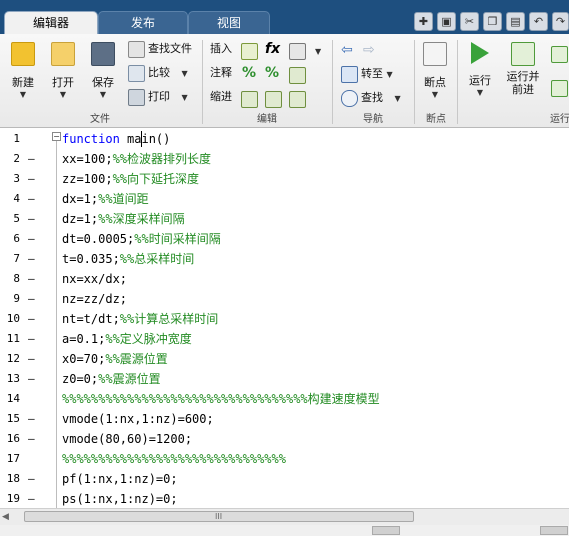 This screenshot has width=569, height=536. Describe the element at coordinates (284, 439) in the screenshot. I see `code-line: 16– vmode(80,60)=1200;` at that location.